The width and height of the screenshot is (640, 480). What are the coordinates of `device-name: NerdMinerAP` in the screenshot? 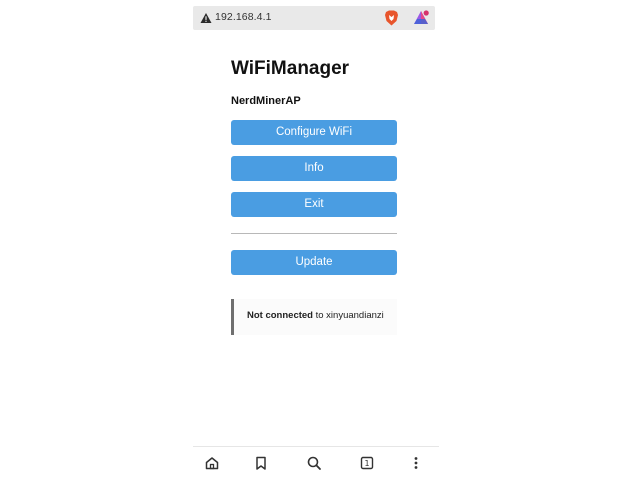 It's located at (266, 101).